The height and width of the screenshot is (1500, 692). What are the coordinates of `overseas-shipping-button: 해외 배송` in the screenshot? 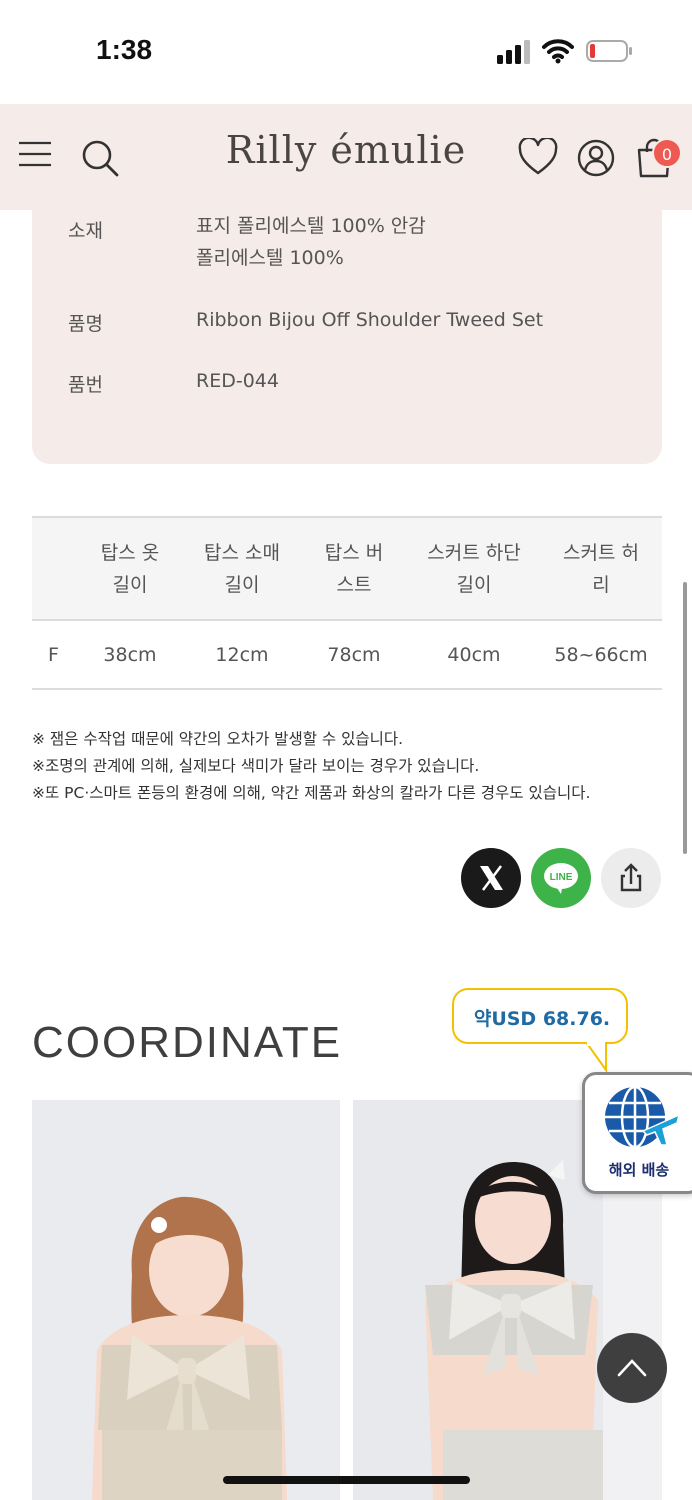 It's located at (637, 1133).